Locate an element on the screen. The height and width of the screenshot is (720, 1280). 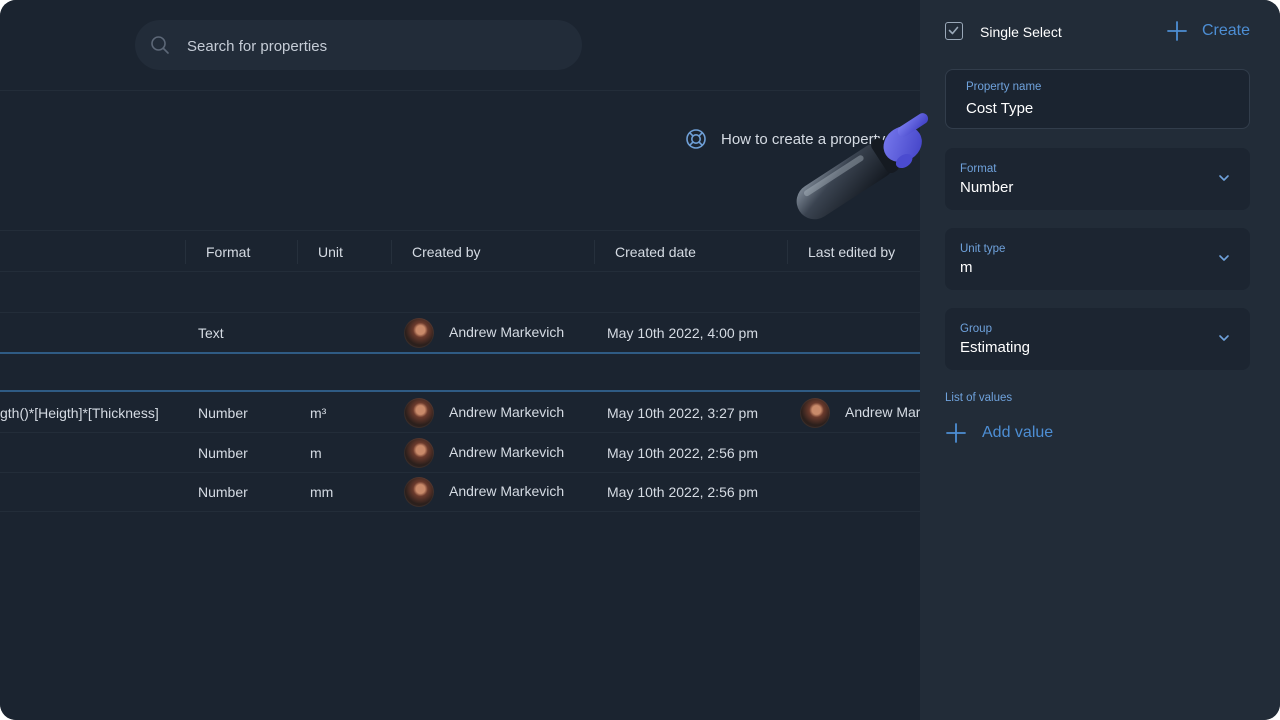
cell-unit: m³ is located at coordinates (318, 413).